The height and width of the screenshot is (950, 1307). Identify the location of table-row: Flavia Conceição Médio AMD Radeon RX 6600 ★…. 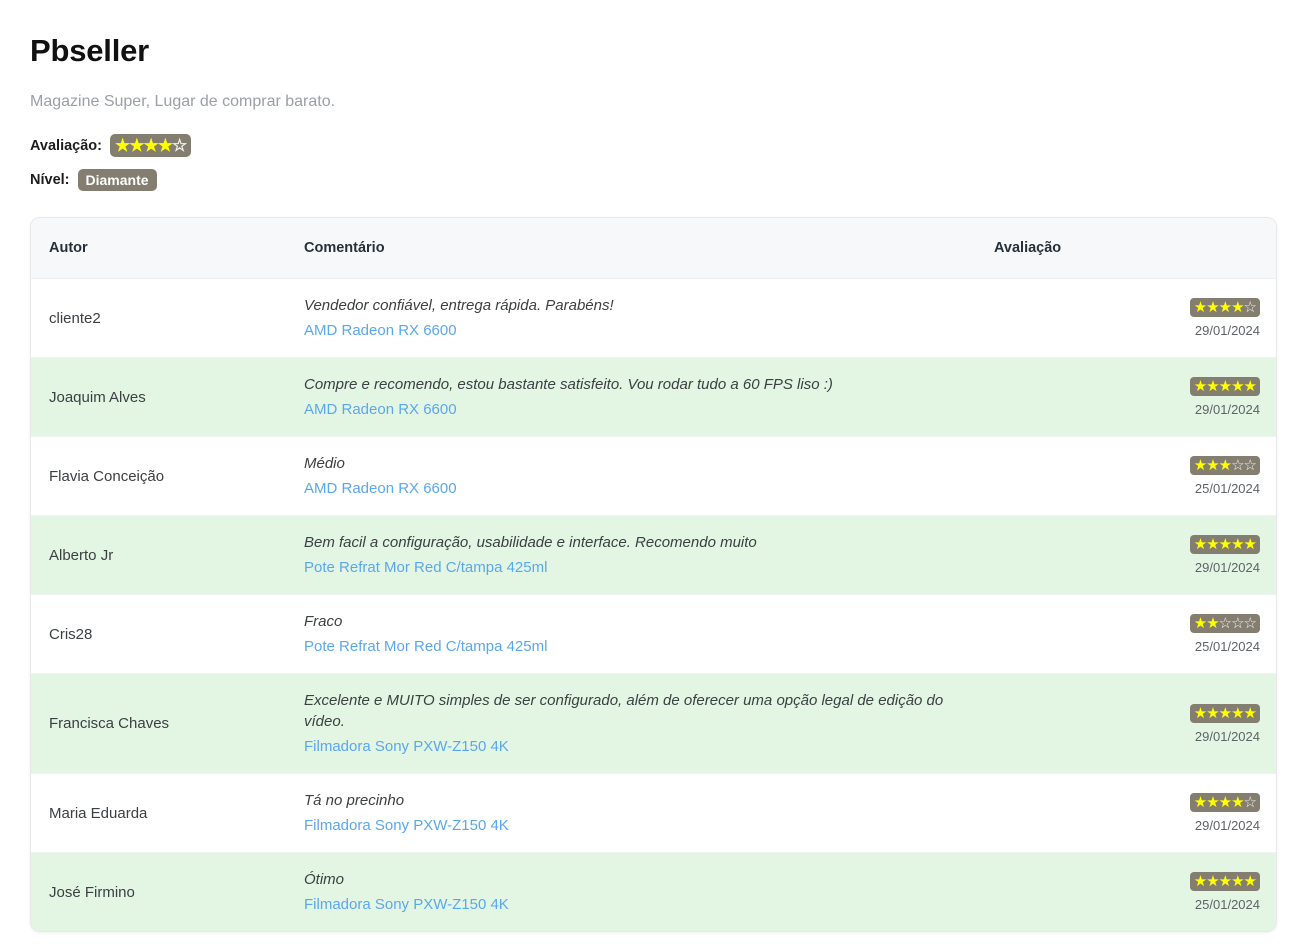
(653, 476).